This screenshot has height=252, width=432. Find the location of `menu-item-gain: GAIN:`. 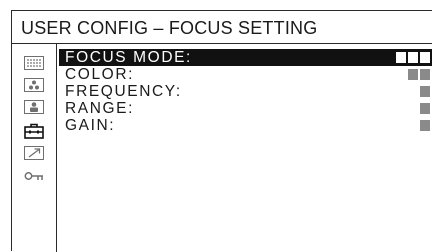

menu-item-gain: GAIN: is located at coordinates (245, 125).